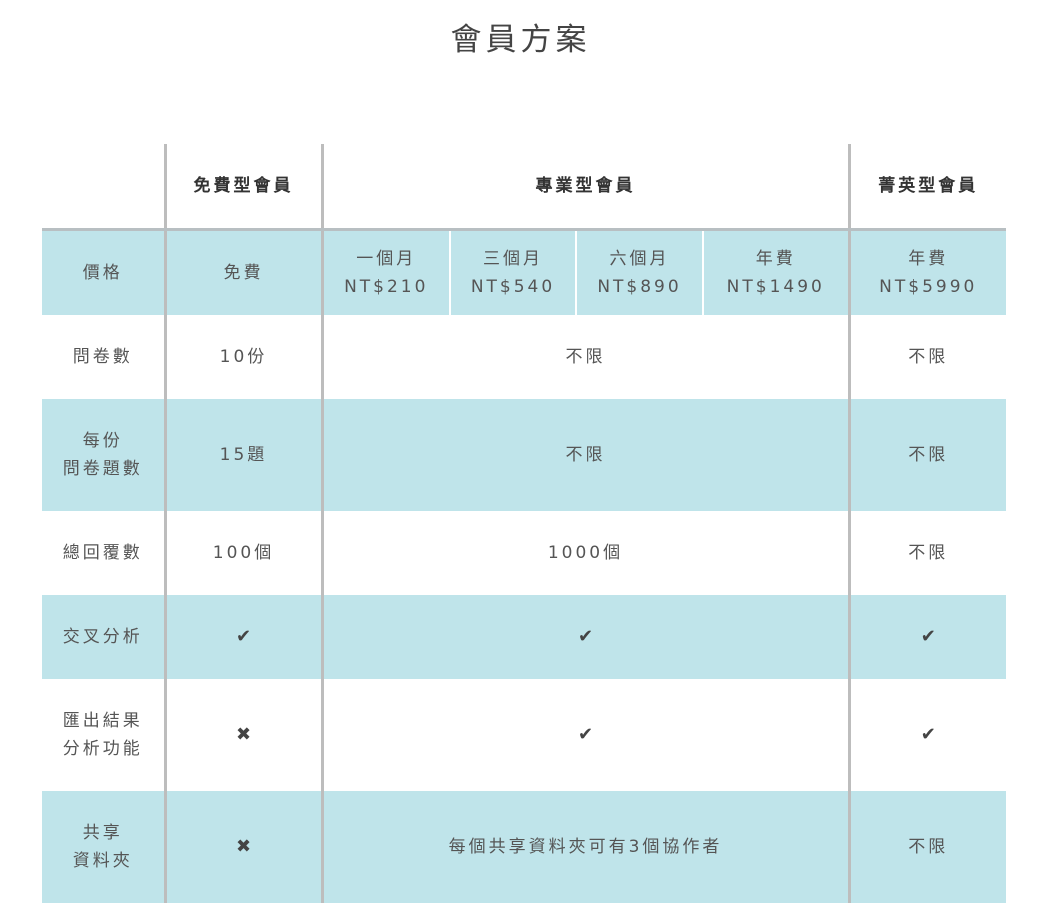  I want to click on export-row: 匯出結果 分析功能 ✖ ✔ ✔, so click(524, 735).